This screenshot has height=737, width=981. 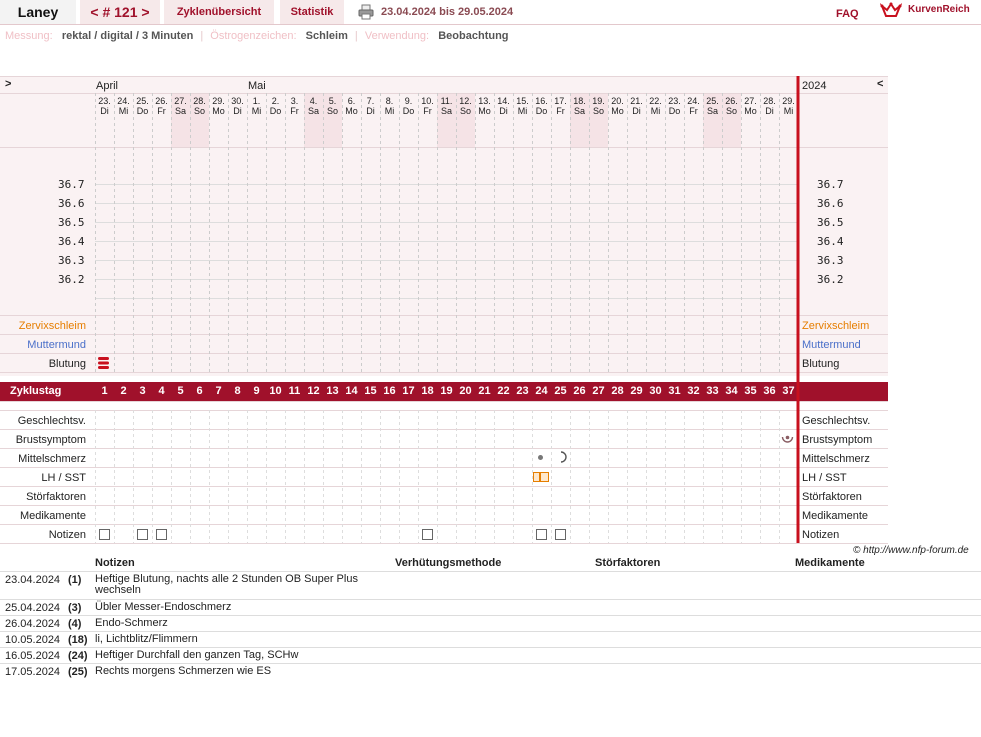 I want to click on zyklustag-number: 34, so click(x=731, y=391).